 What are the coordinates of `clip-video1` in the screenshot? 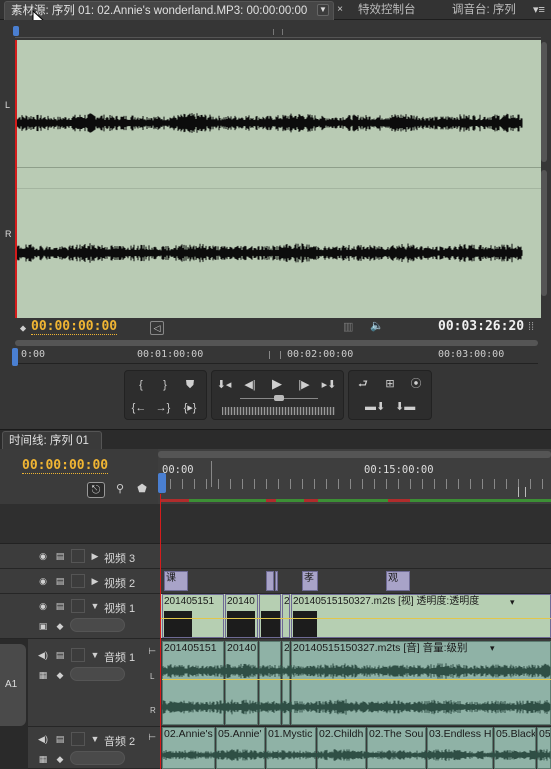 It's located at (270, 616).